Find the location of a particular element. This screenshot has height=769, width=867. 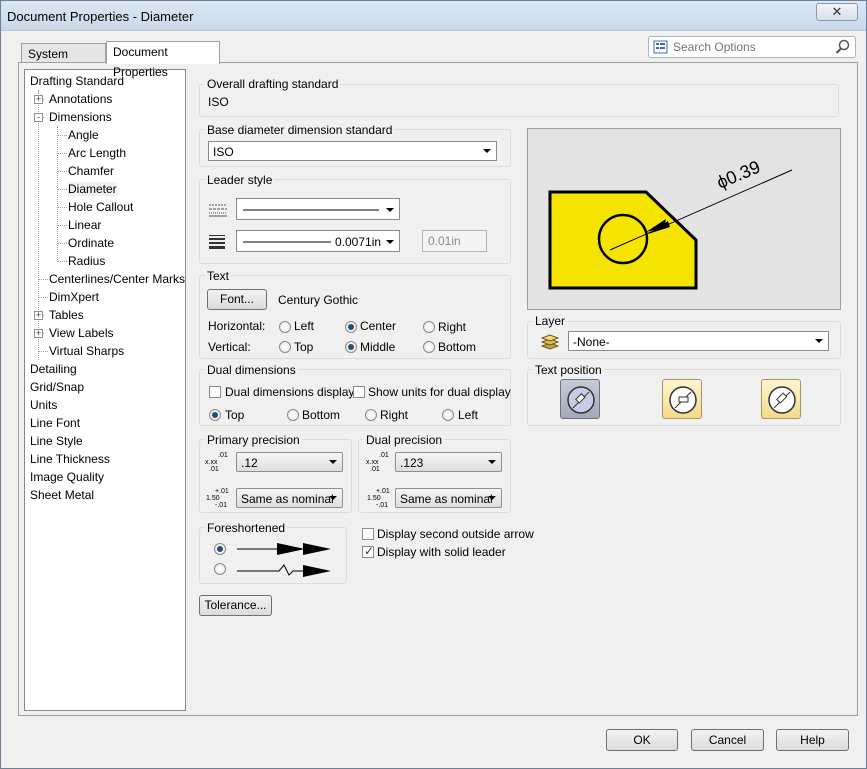

layer-select: -None- is located at coordinates (698, 341).